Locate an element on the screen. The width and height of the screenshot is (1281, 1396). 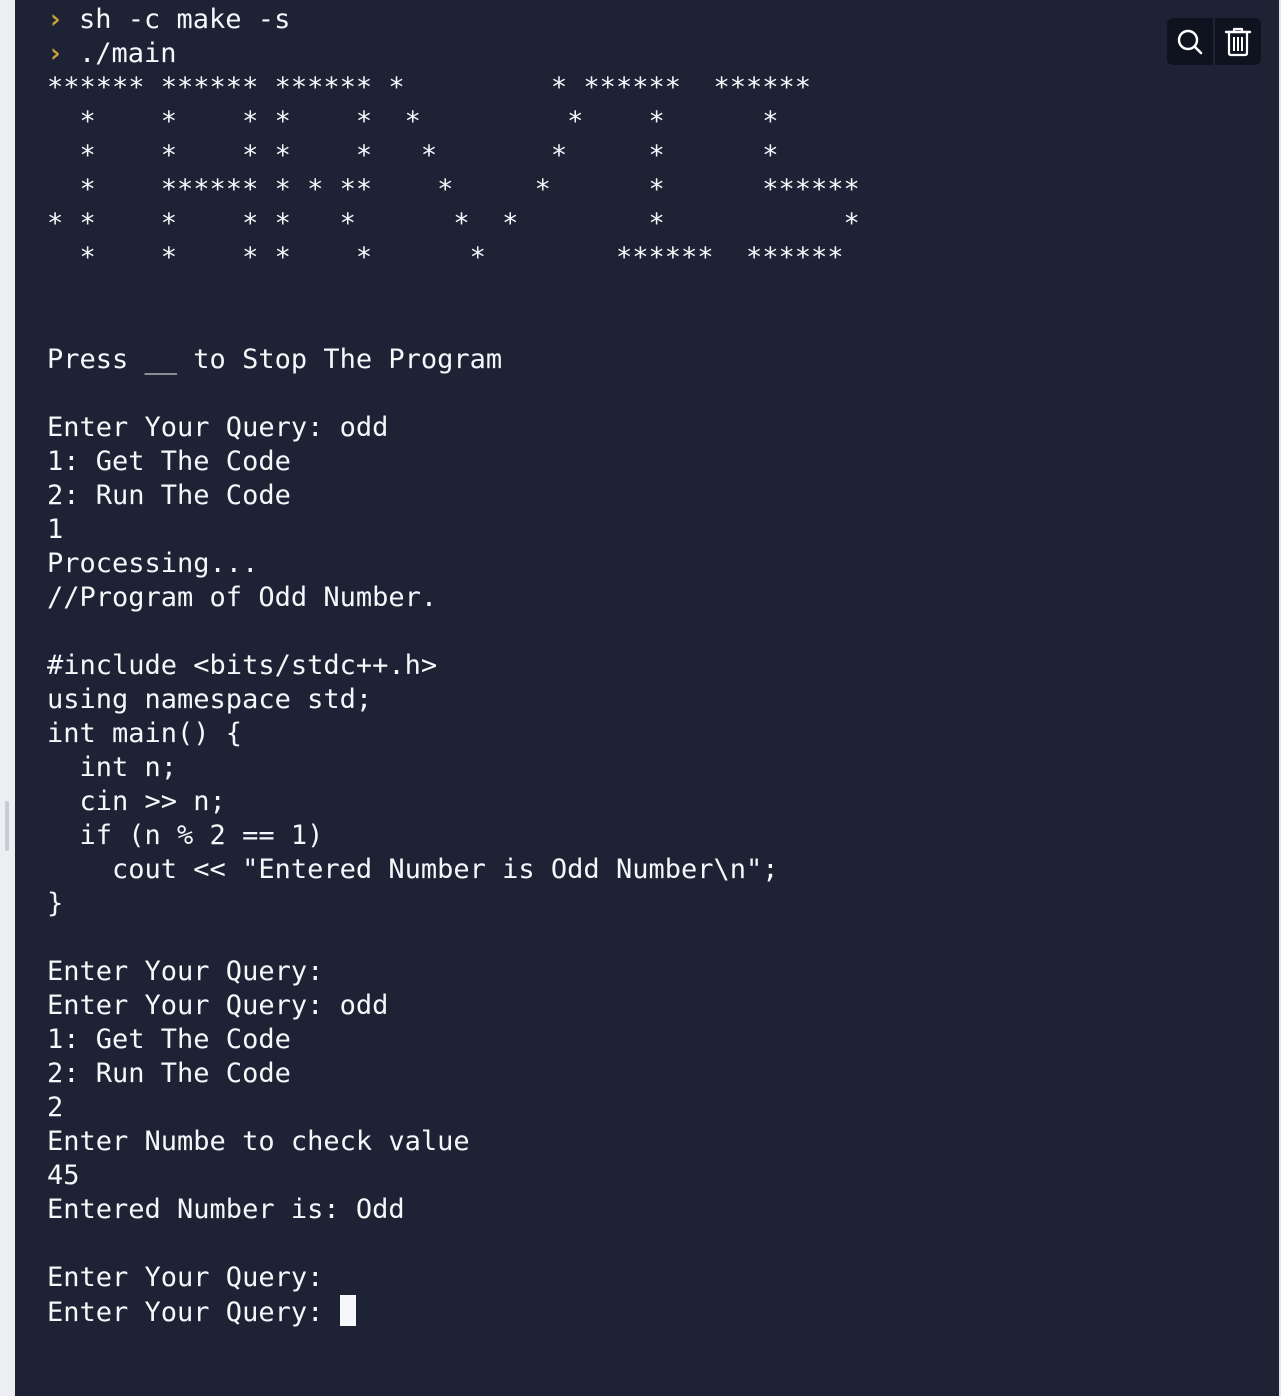
trash-icon is located at coordinates (1238, 41).